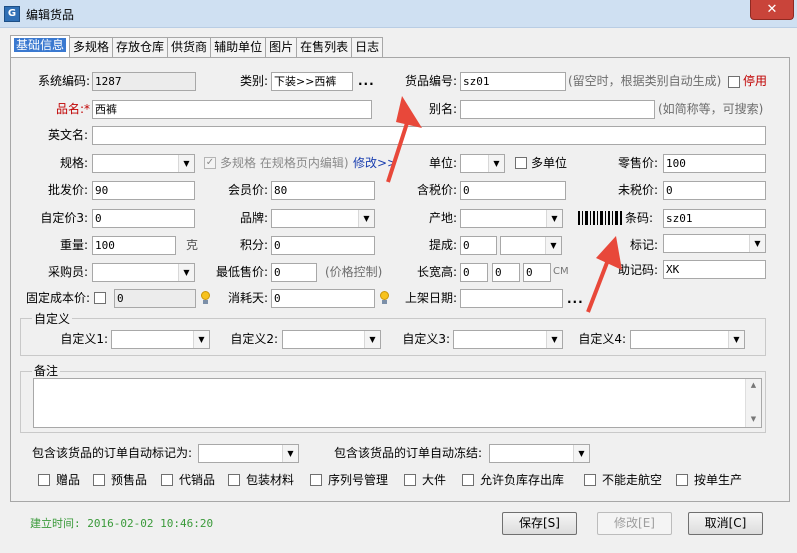 This screenshot has height=553, width=797. Describe the element at coordinates (254, 339) in the screenshot. I see `custom2-label: 自定义2:` at that location.